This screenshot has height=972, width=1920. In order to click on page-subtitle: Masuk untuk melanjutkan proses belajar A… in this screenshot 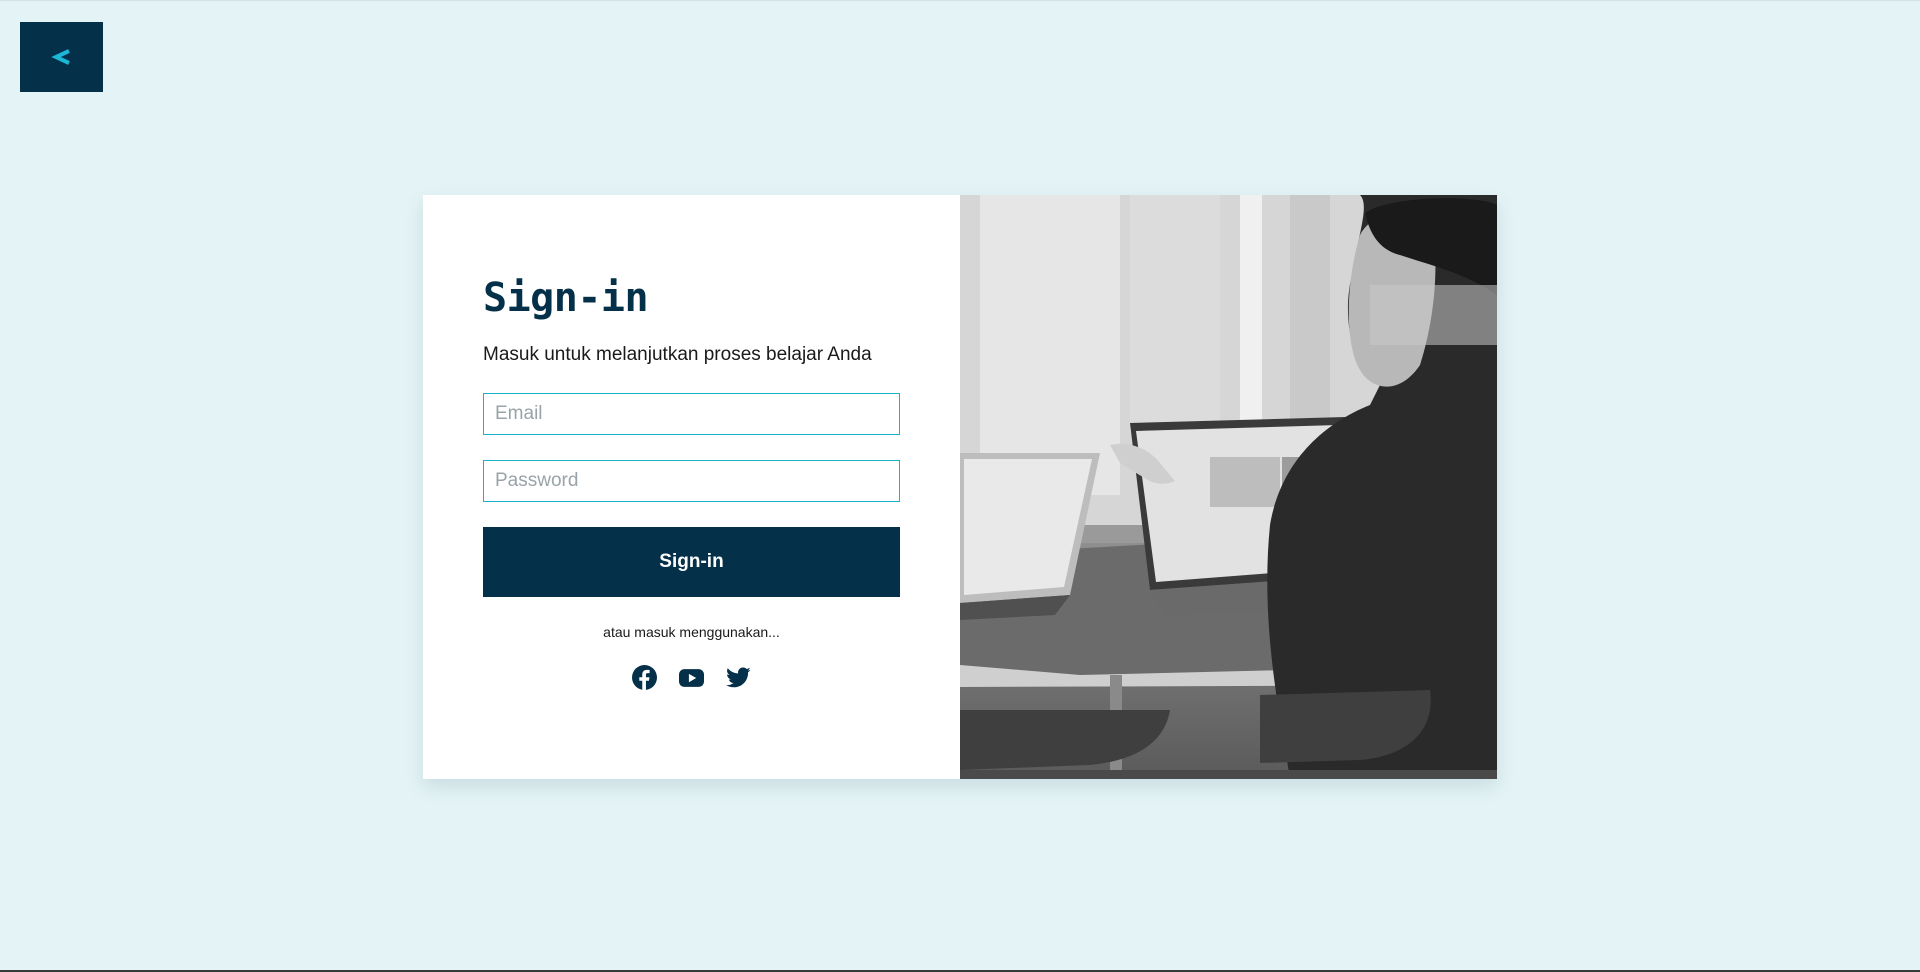, I will do `click(677, 354)`.